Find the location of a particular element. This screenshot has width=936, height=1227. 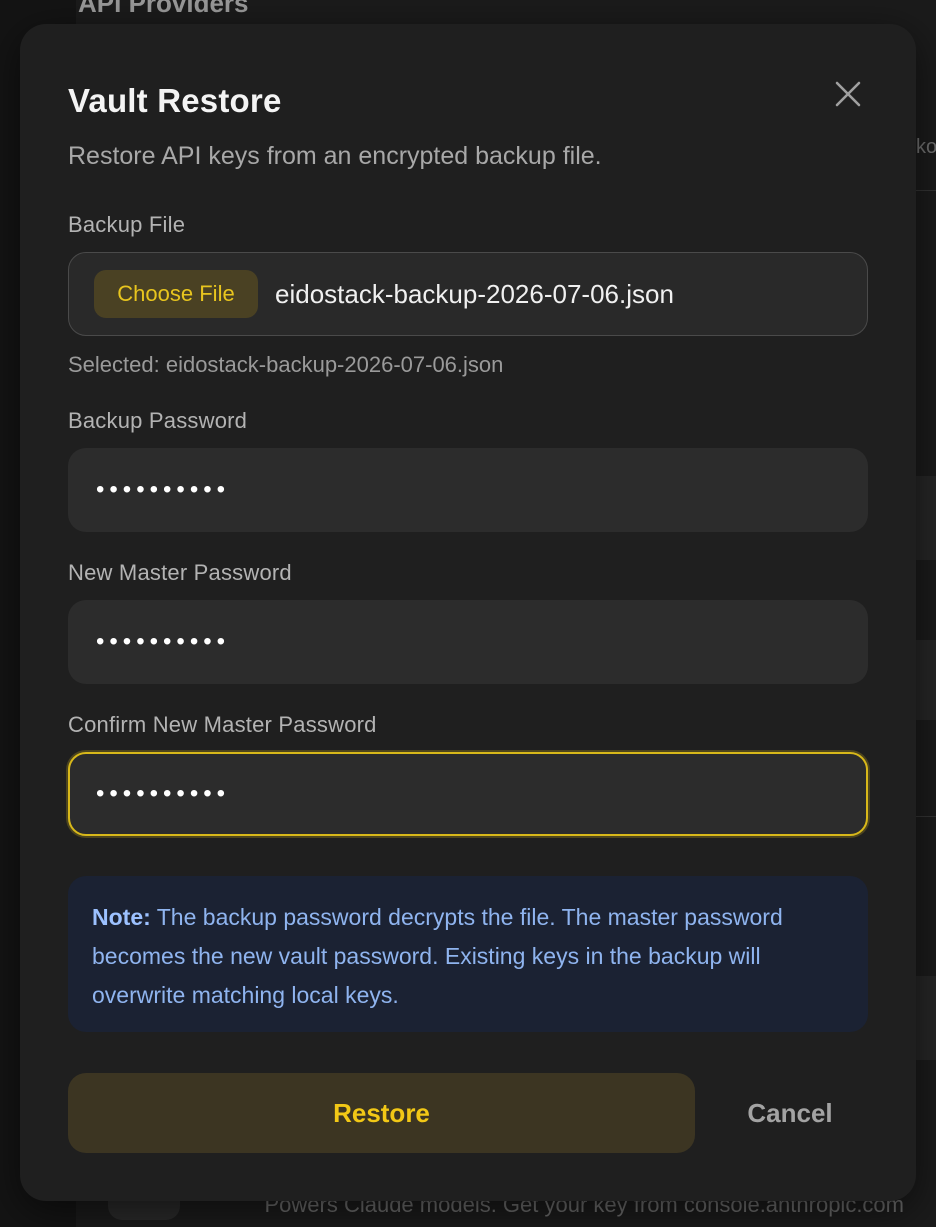

new-master-password-input: •••••••••• is located at coordinates (468, 642).